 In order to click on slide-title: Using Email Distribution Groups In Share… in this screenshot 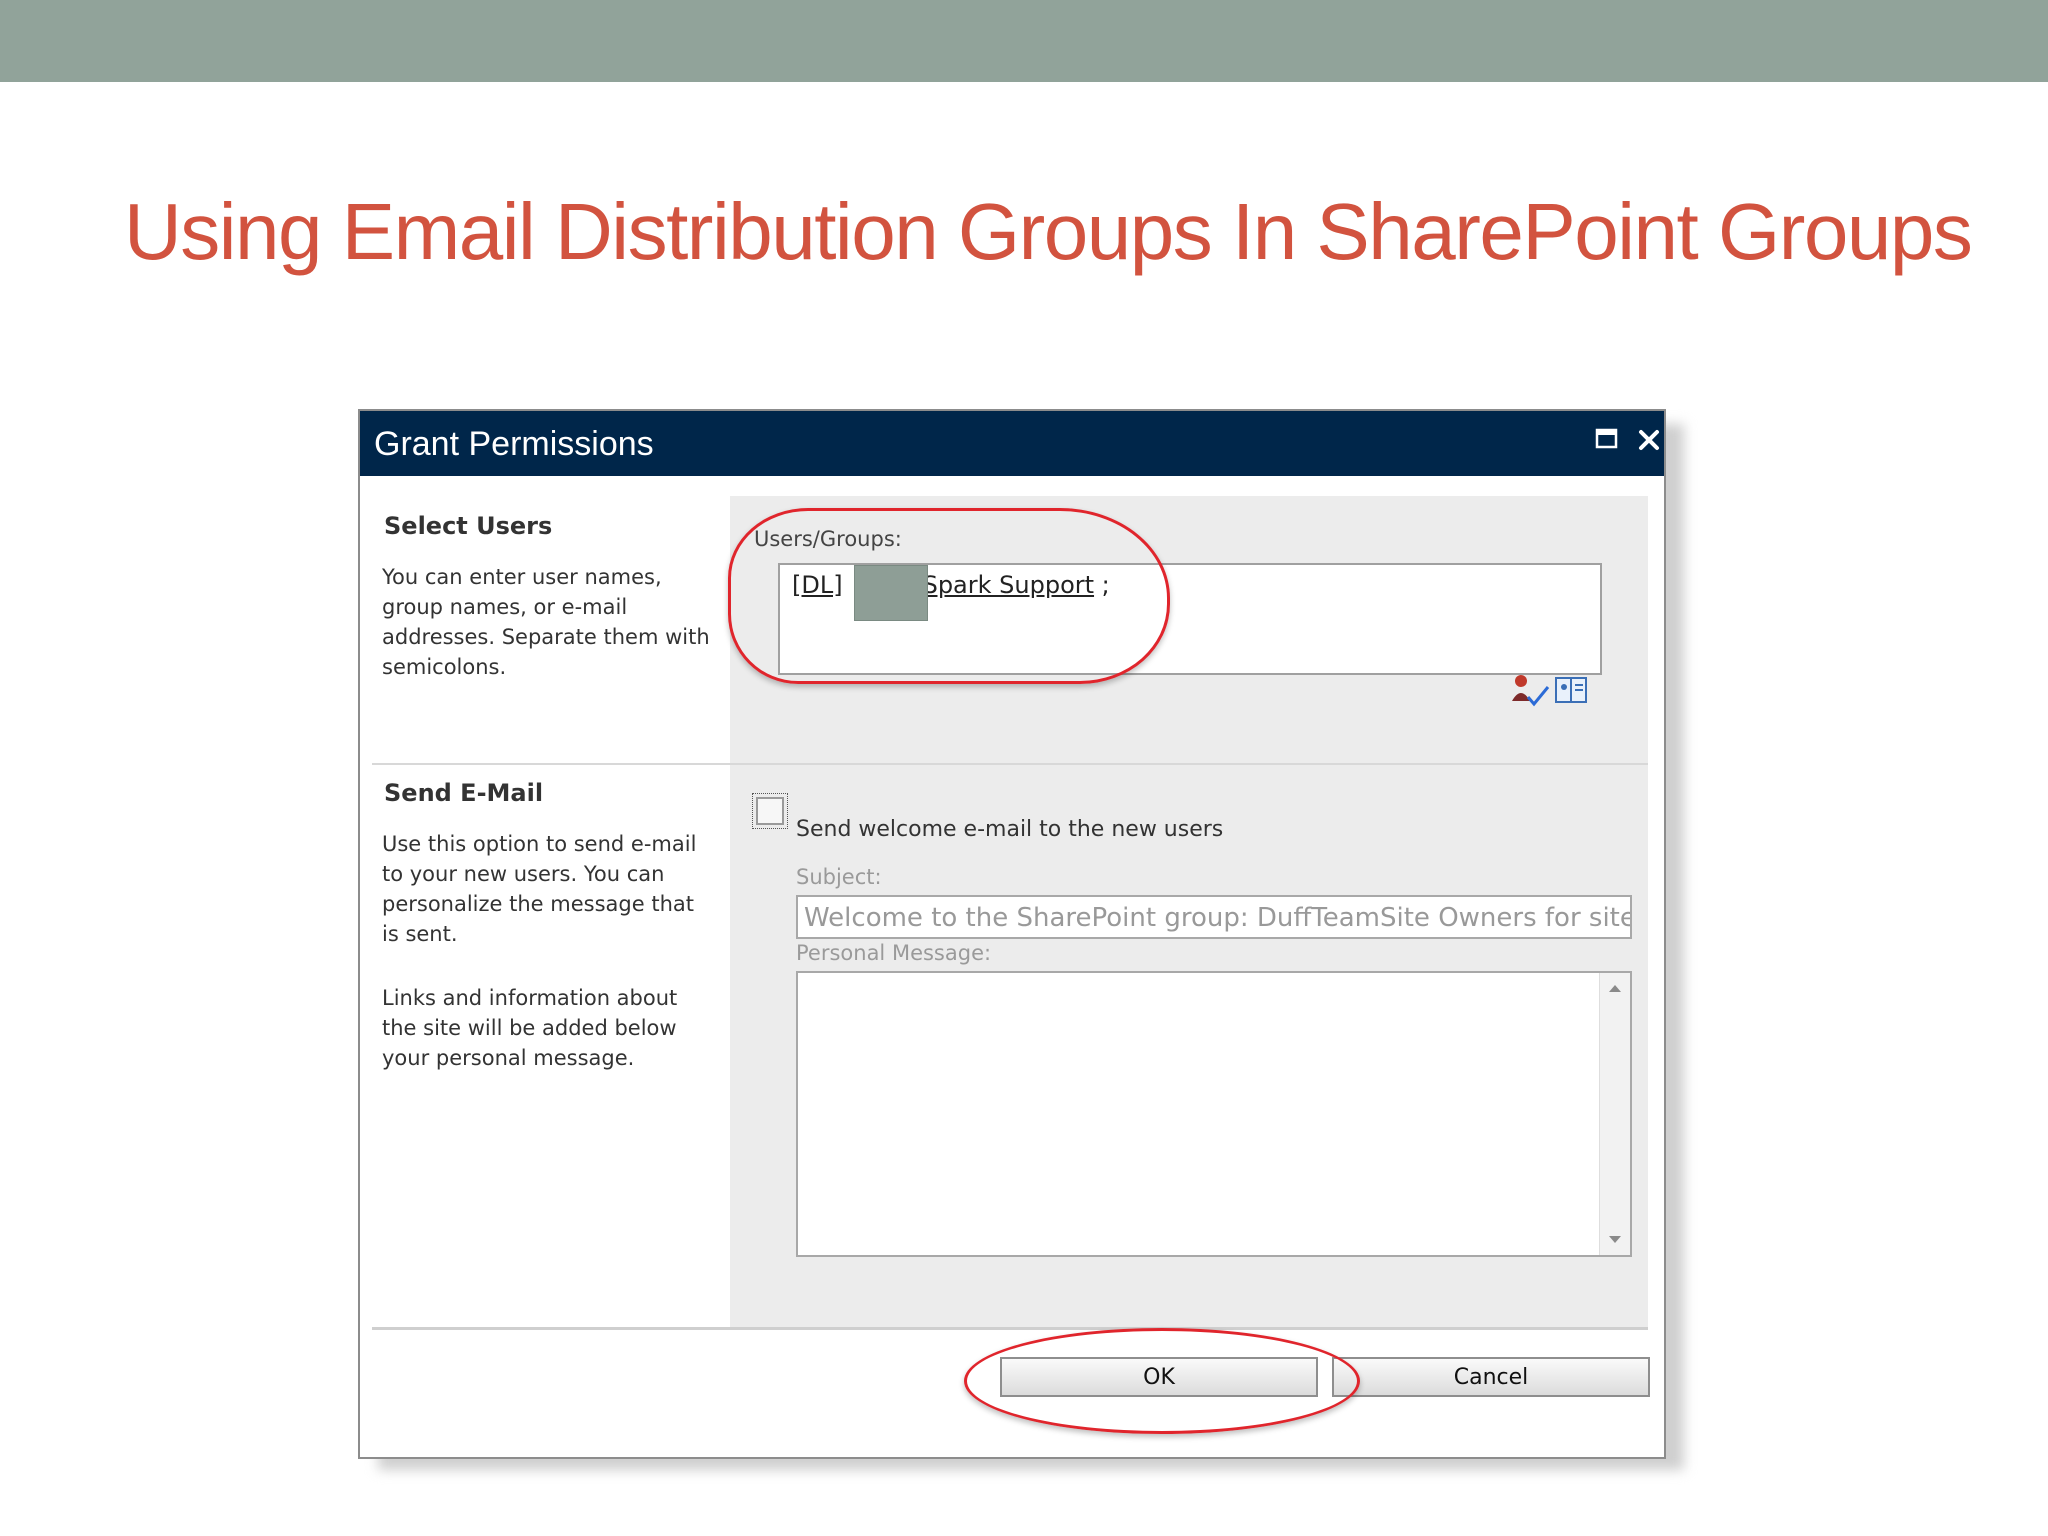, I will do `click(1048, 231)`.